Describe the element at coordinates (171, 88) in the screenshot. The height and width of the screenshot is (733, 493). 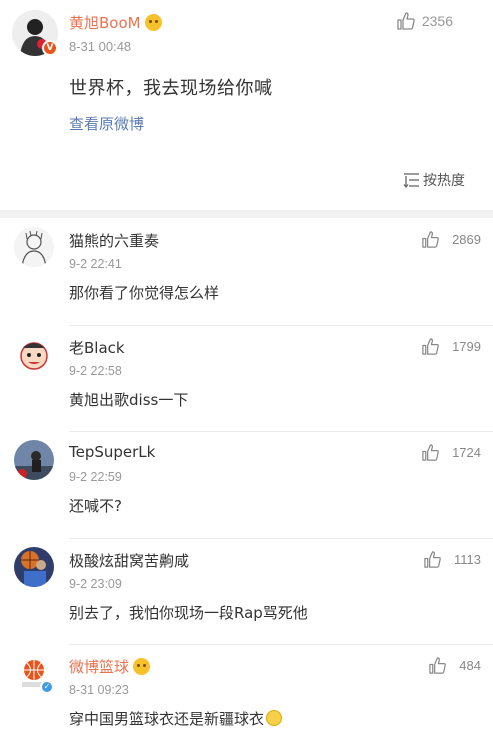
I see `post-text: 世界杯，我去现场给你喊` at that location.